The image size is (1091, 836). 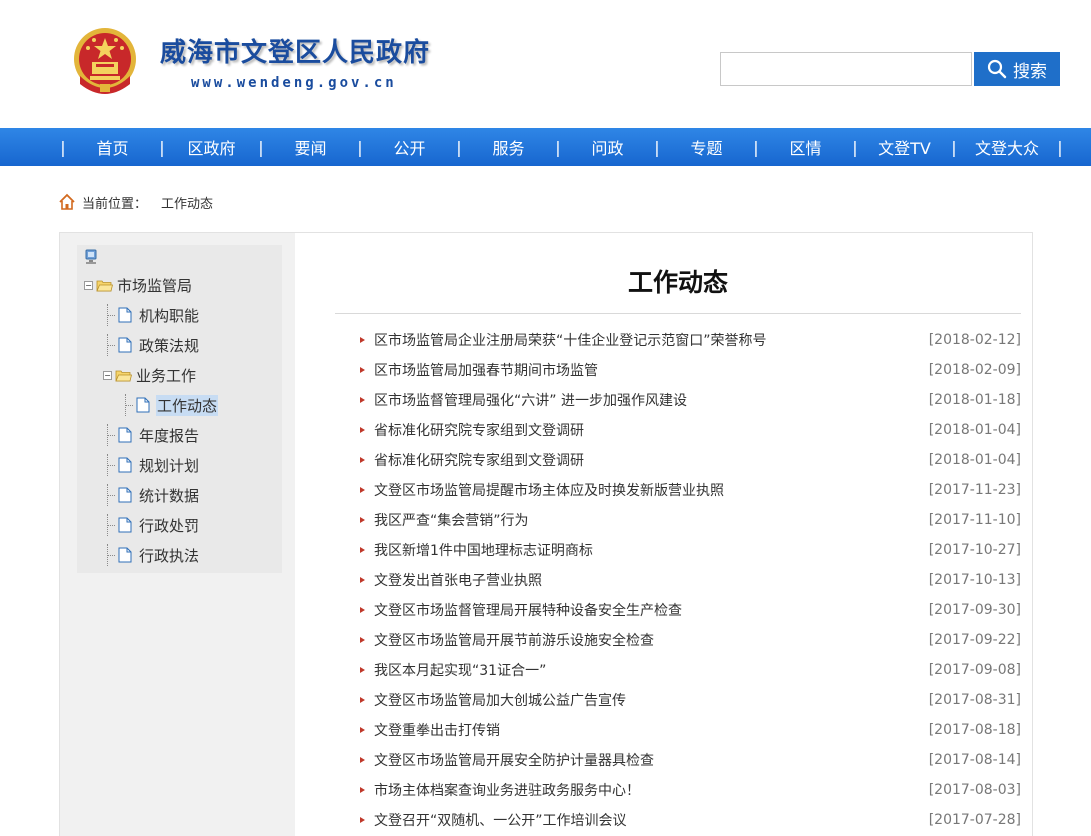 What do you see at coordinates (211, 147) in the screenshot?
I see `nav-item-district-government: 区政府` at bounding box center [211, 147].